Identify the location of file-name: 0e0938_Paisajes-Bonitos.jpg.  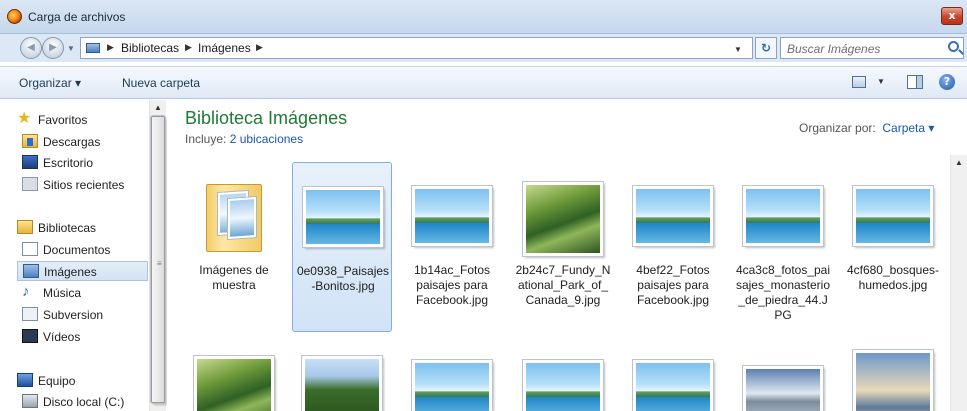
(343, 278).